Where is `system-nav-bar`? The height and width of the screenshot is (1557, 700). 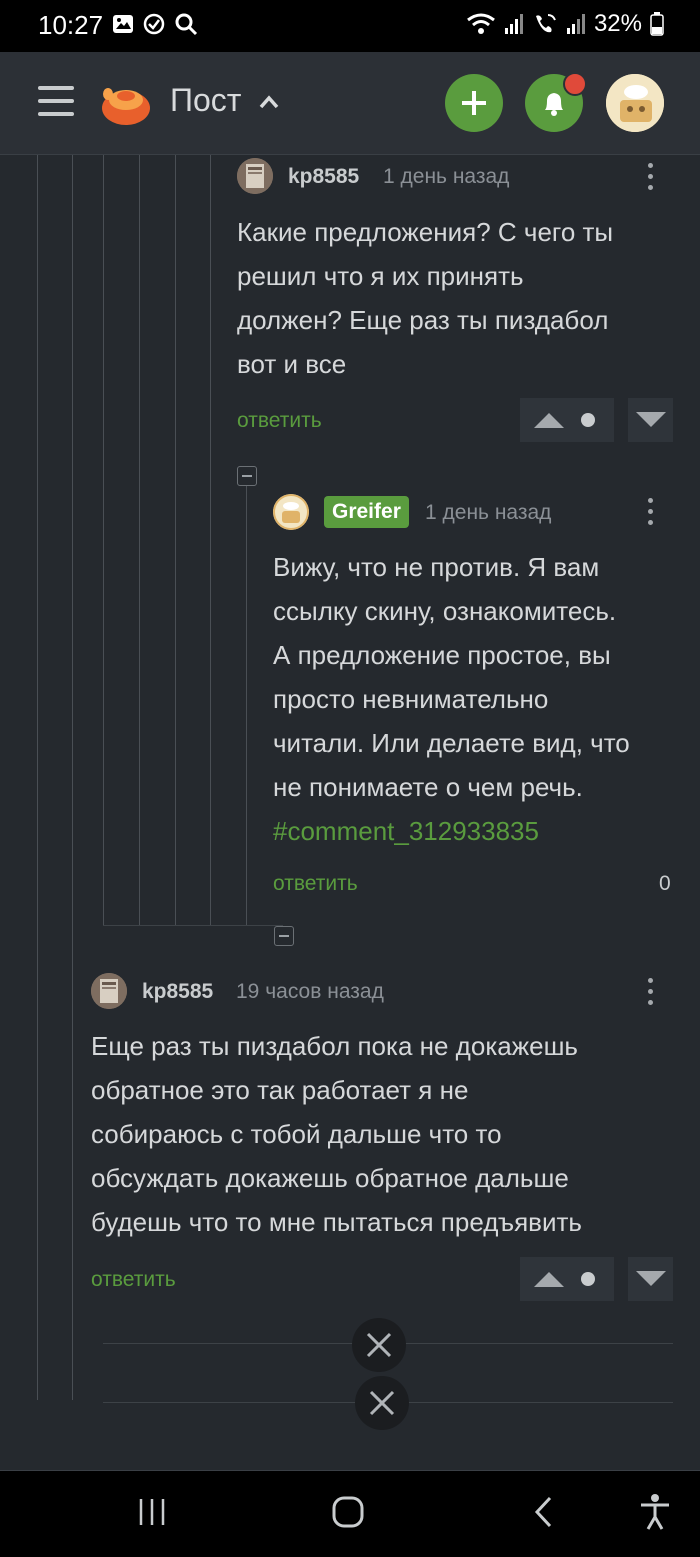
system-nav-bar is located at coordinates (350, 1513).